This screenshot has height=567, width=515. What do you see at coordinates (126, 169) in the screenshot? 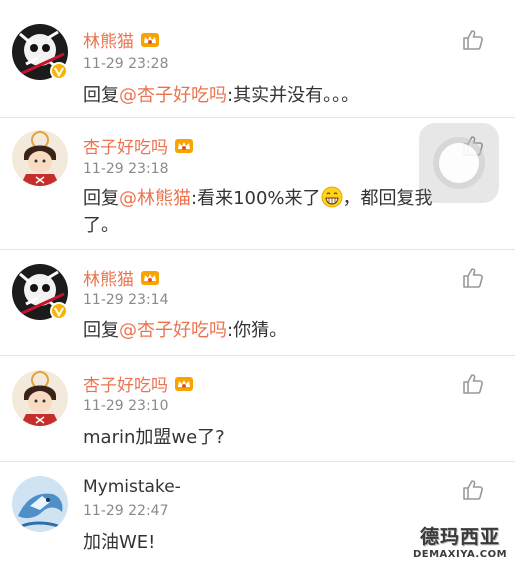
I see `comment-time: 11-29 23:18` at bounding box center [126, 169].